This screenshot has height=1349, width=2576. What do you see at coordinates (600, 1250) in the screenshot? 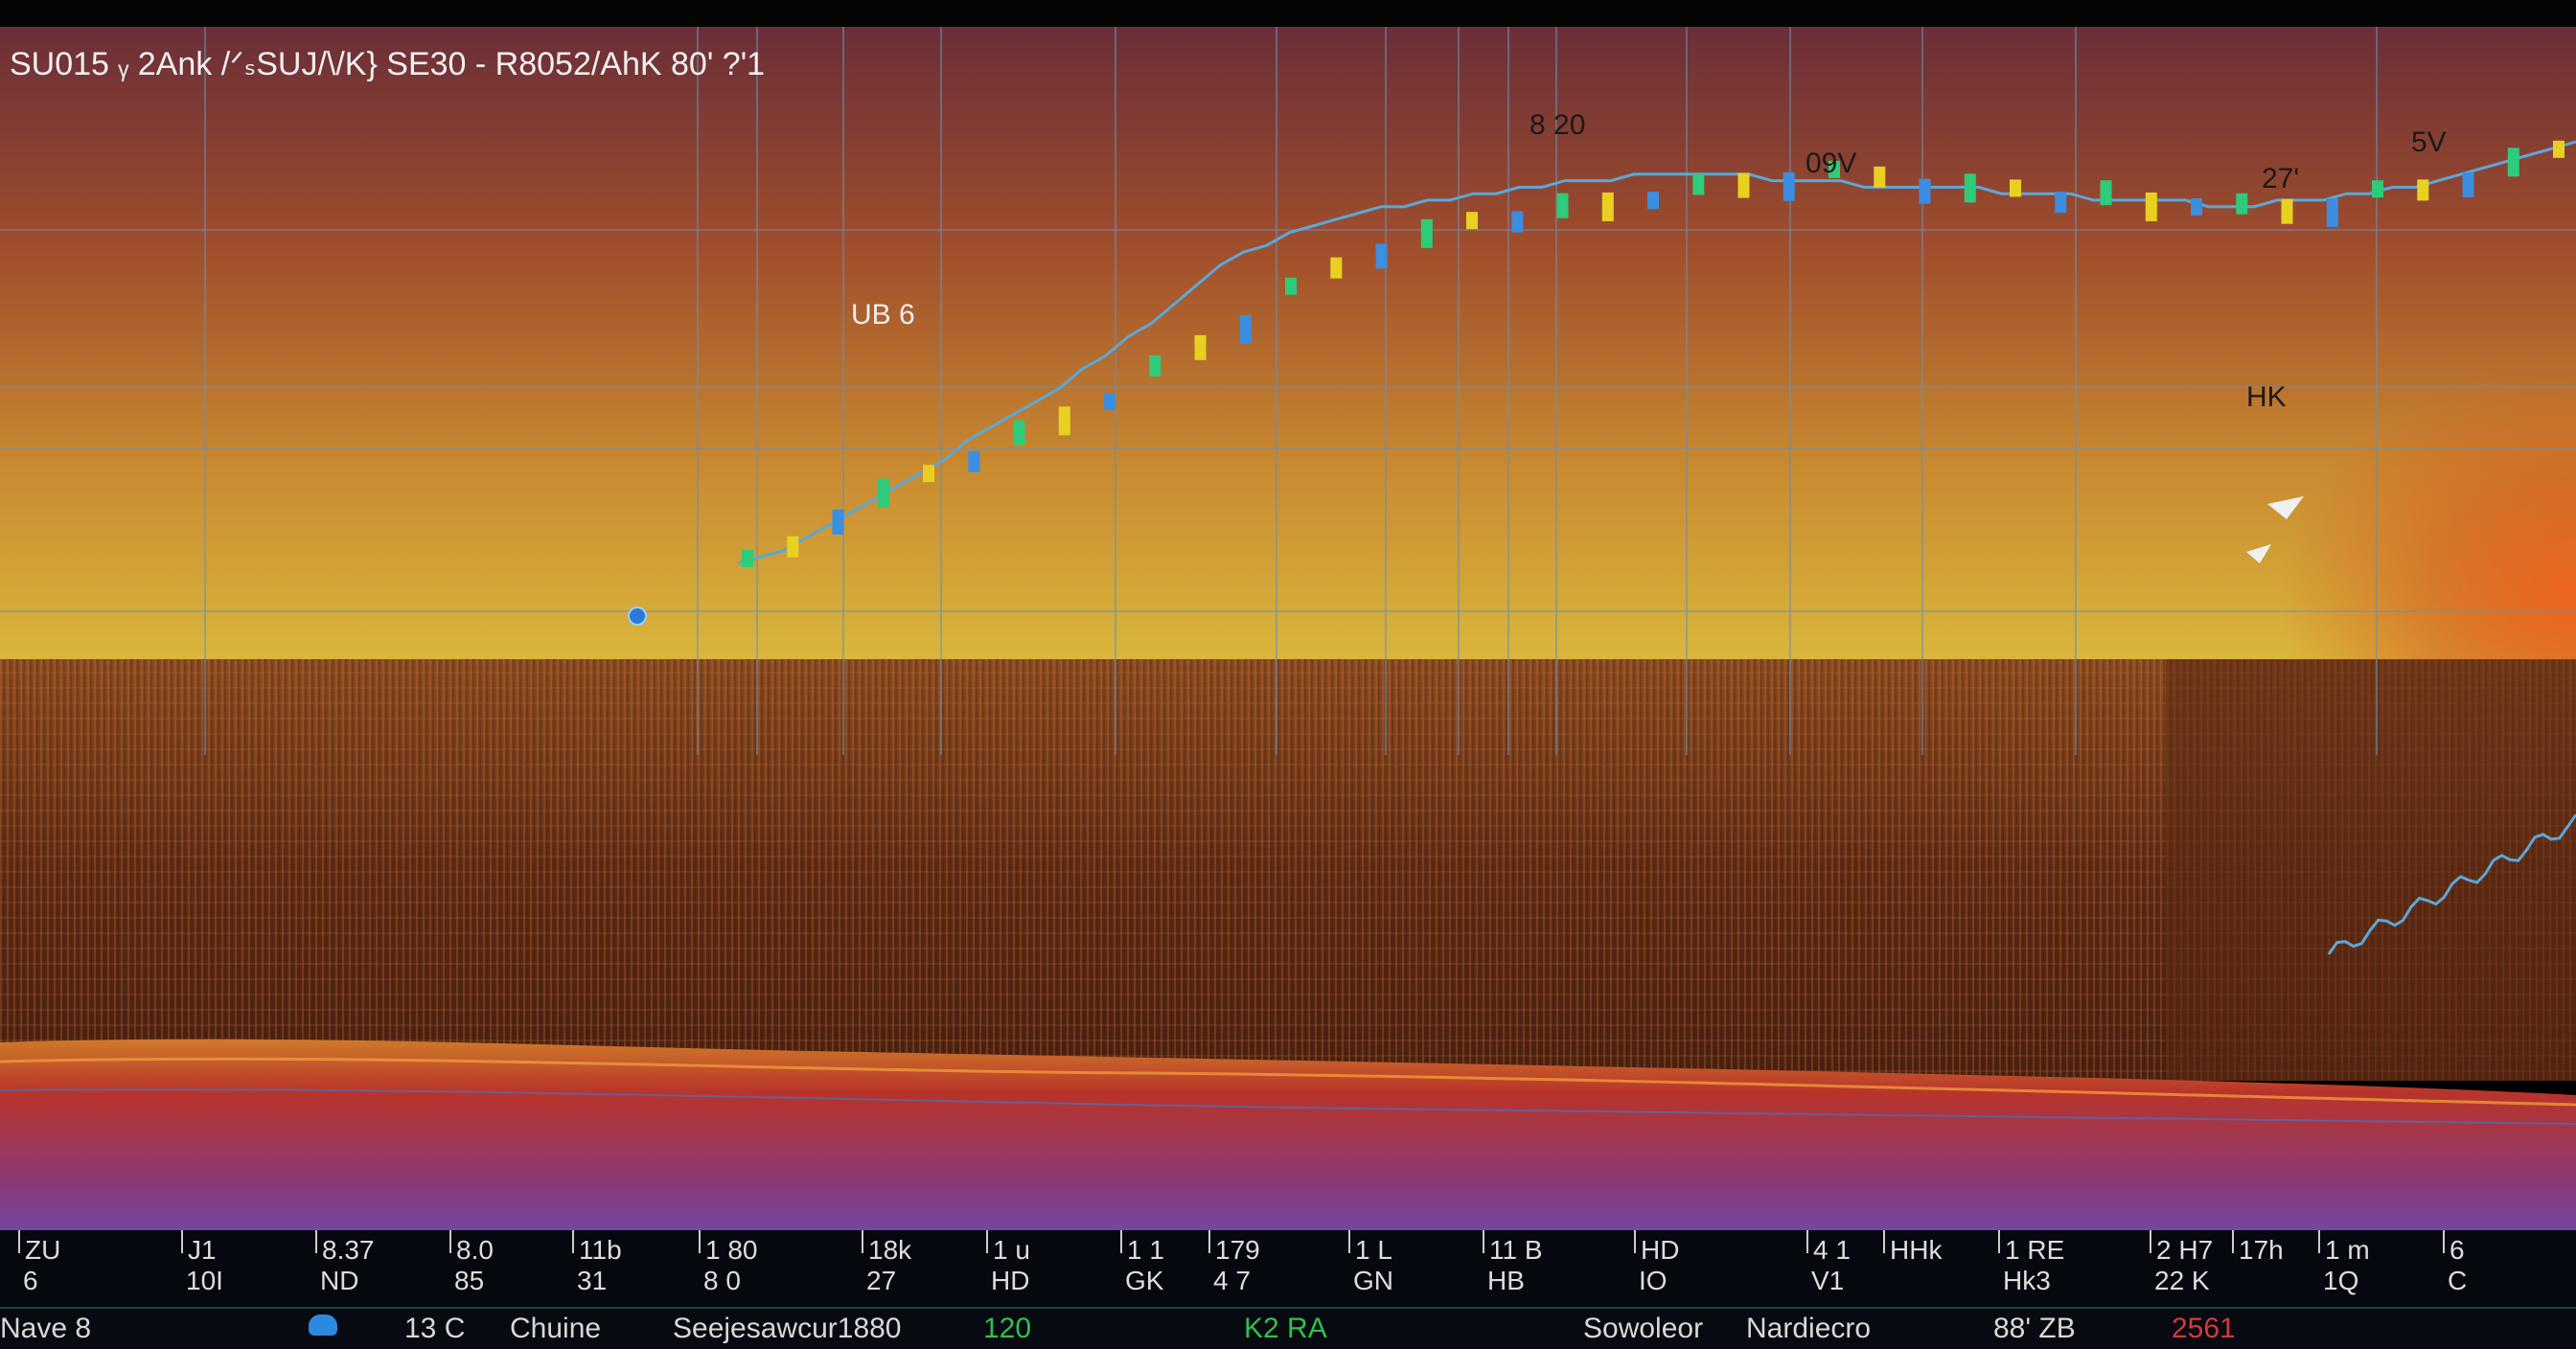
I see `x-tick-label-top: 11b` at bounding box center [600, 1250].